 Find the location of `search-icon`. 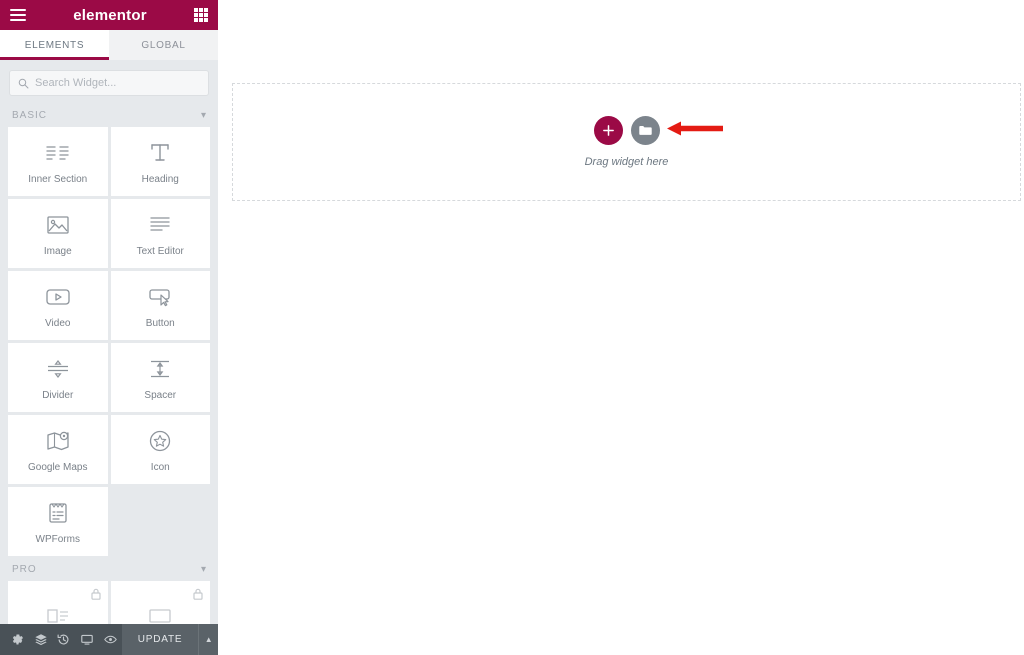

search-icon is located at coordinates (23, 83).